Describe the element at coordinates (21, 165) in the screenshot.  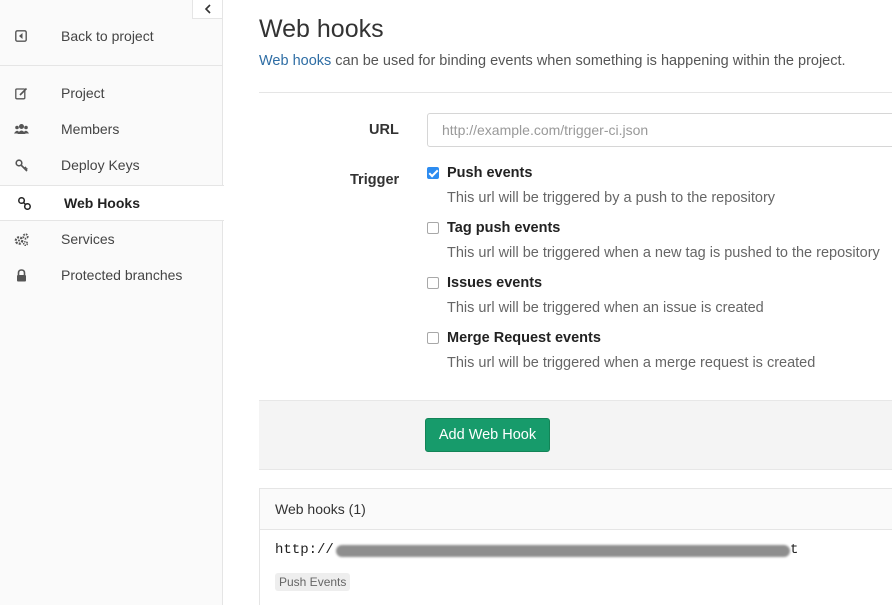
I see `key-icon` at that location.